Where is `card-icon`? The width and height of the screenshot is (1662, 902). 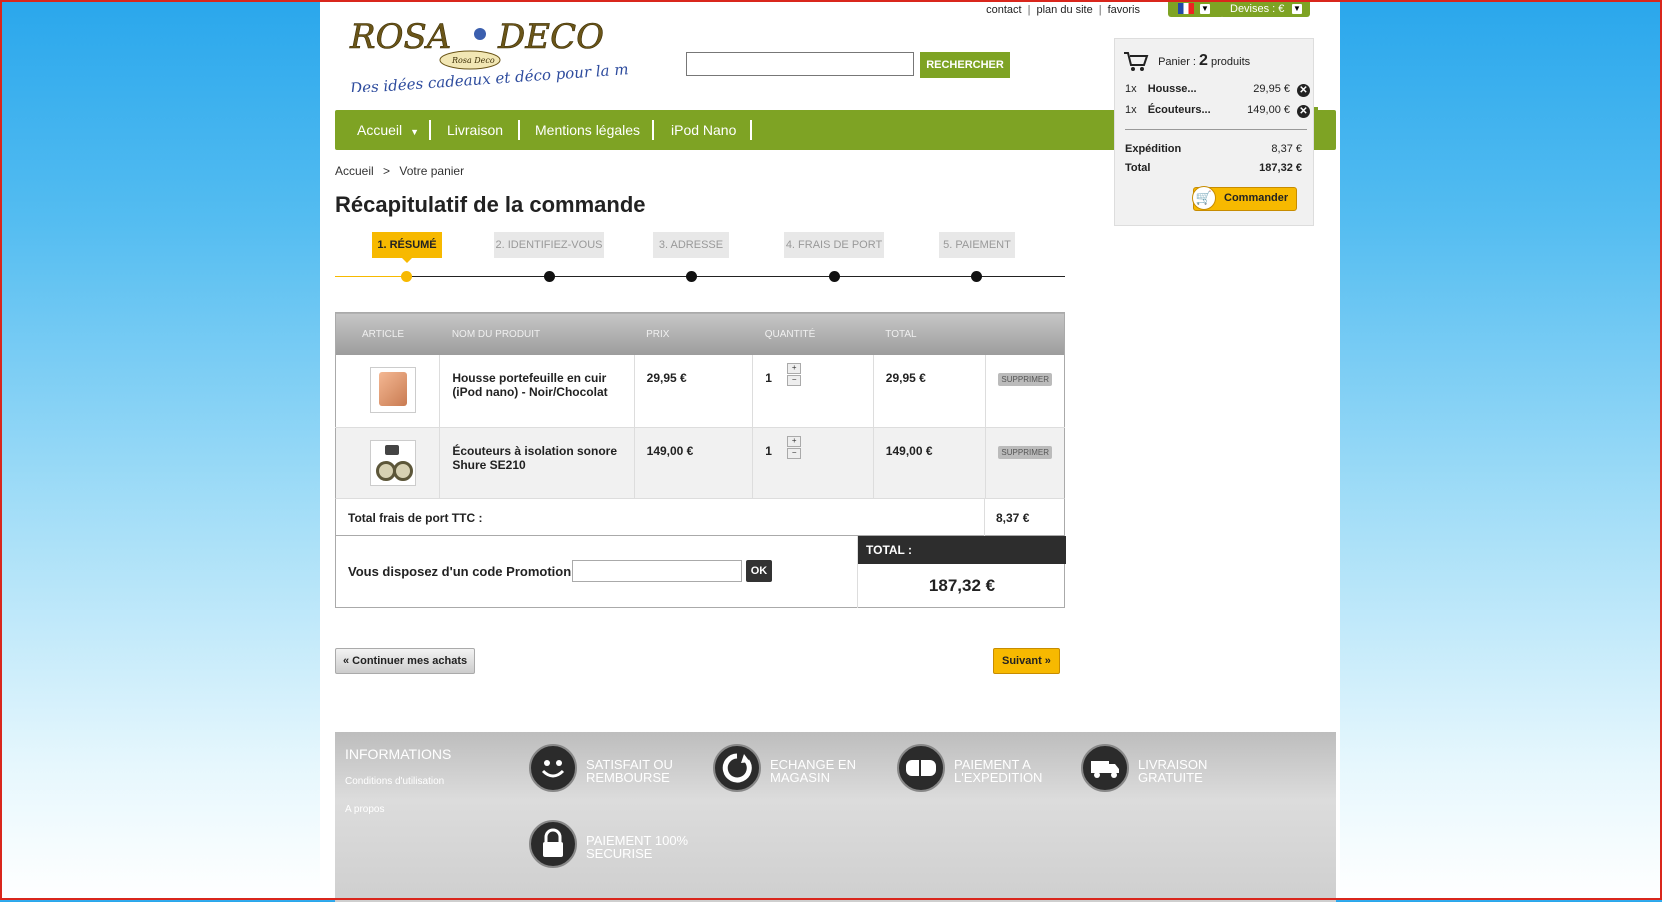 card-icon is located at coordinates (921, 768).